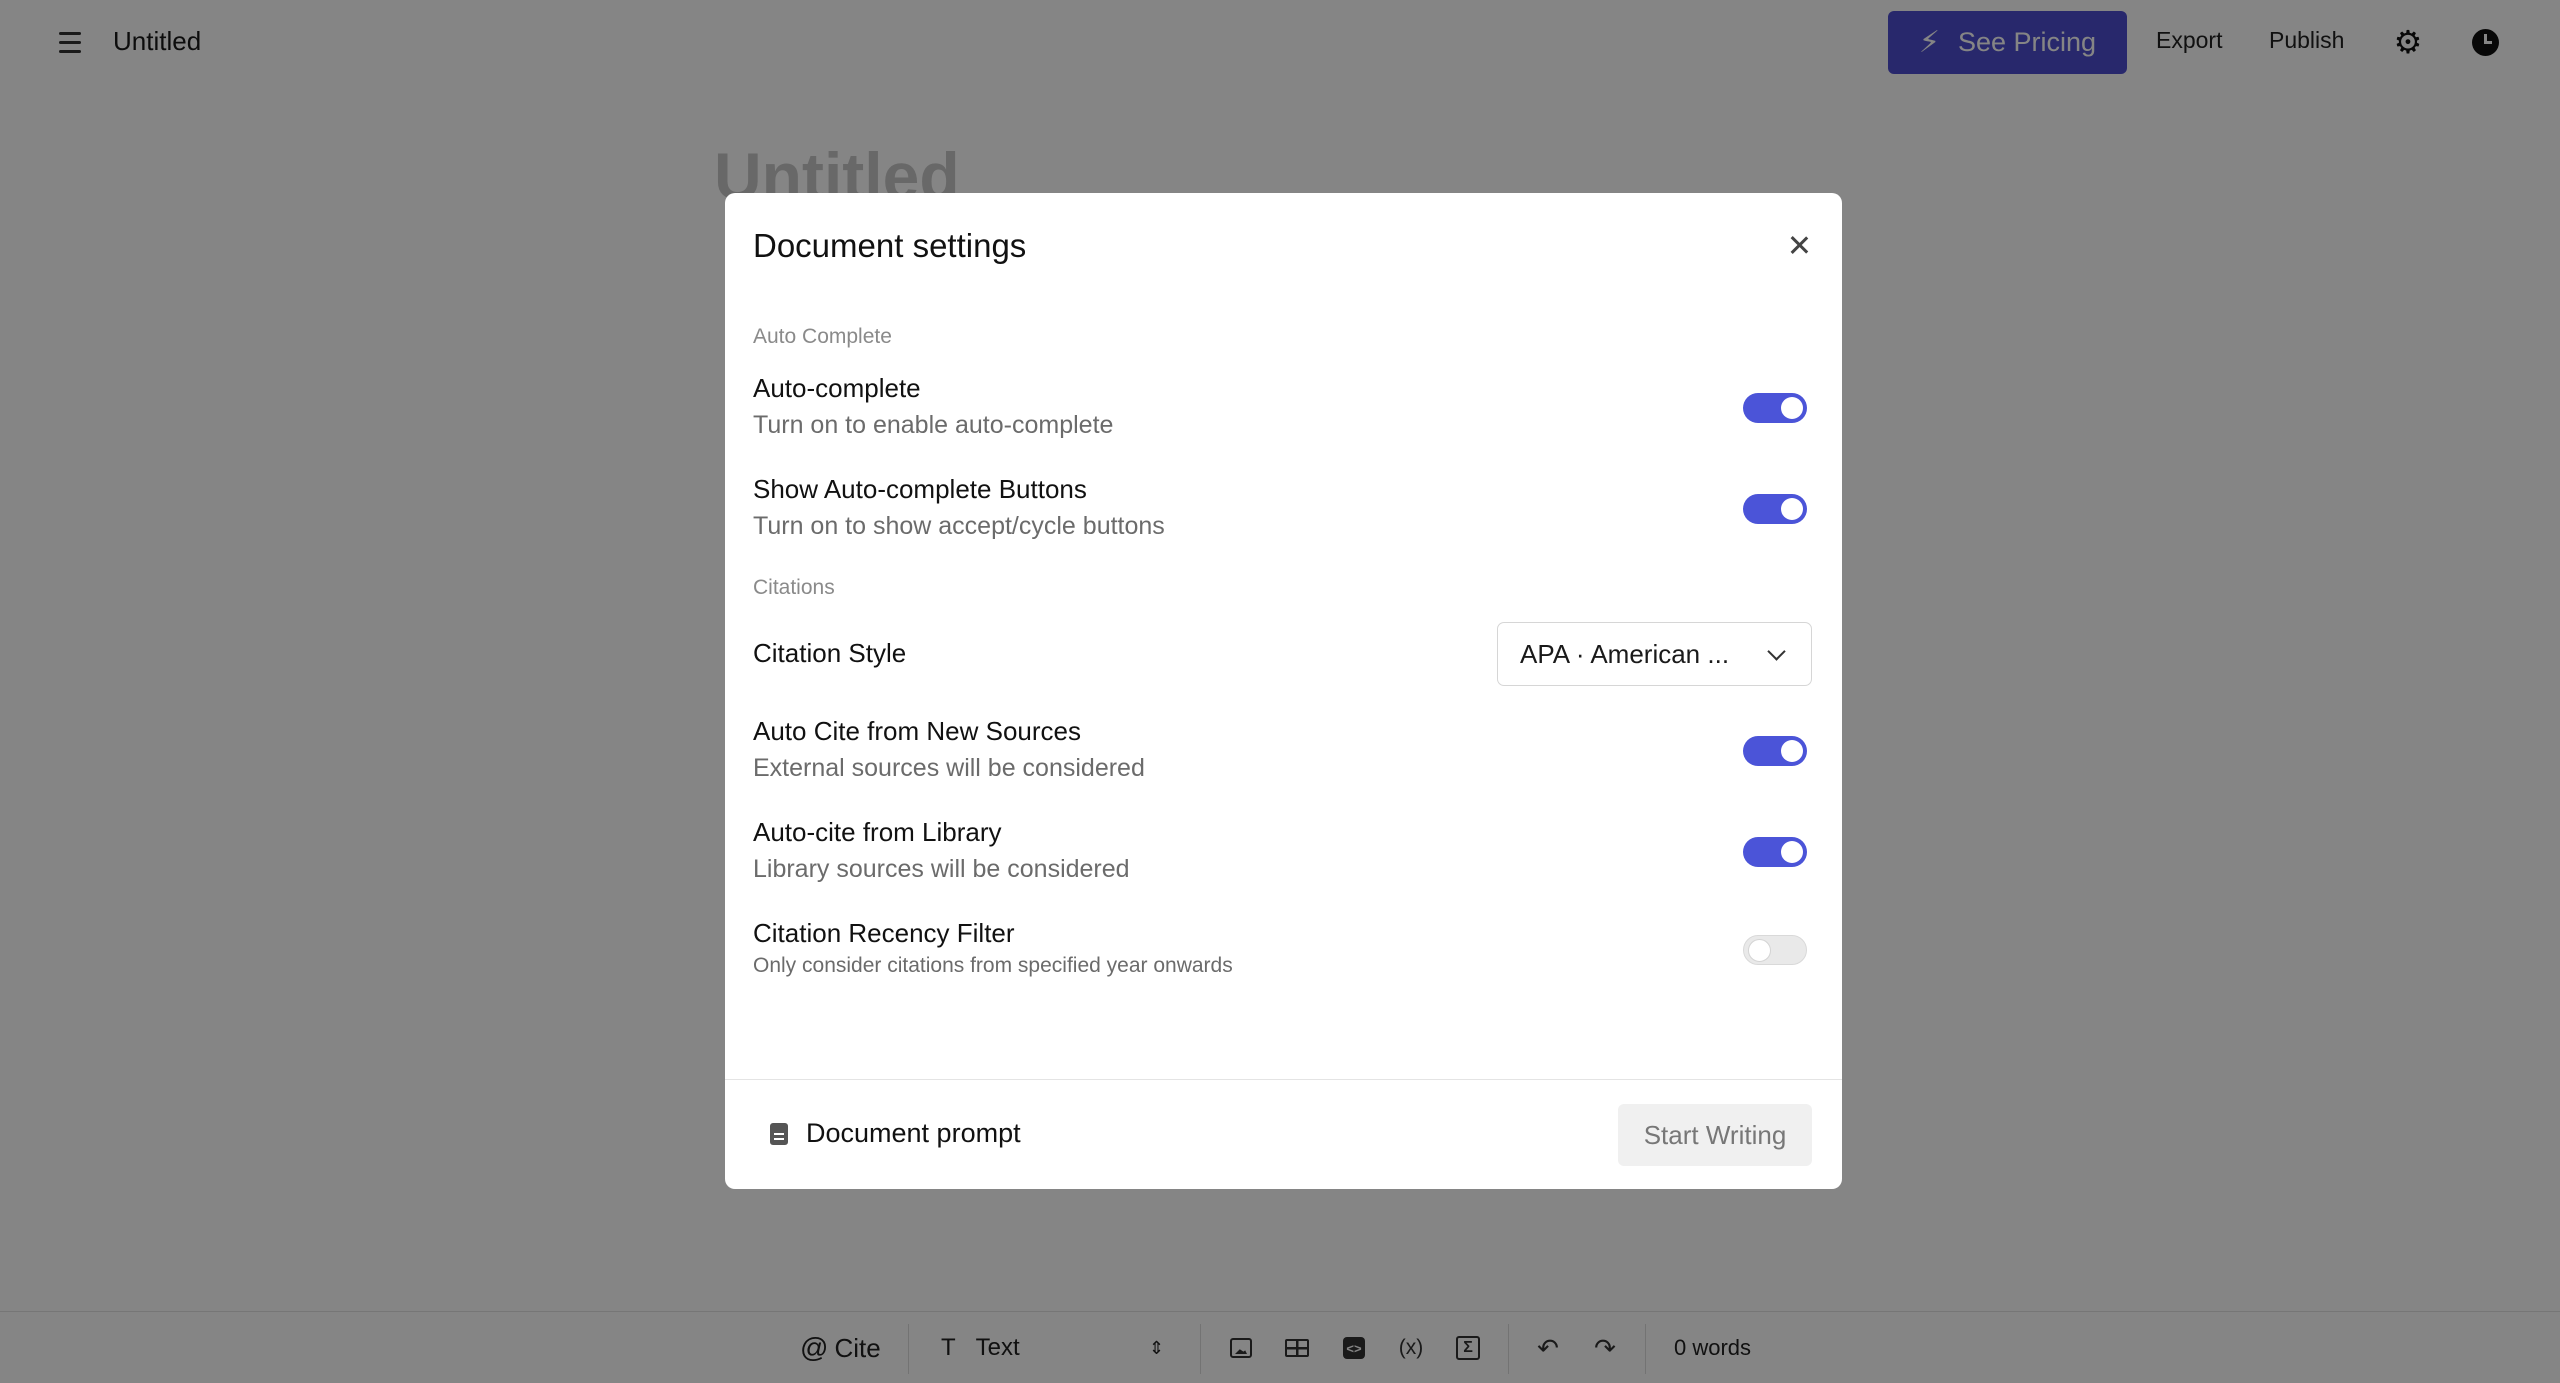 The height and width of the screenshot is (1383, 2560). Describe the element at coordinates (949, 768) in the screenshot. I see `auto-cite-new-desc: External sources will be considered` at that location.